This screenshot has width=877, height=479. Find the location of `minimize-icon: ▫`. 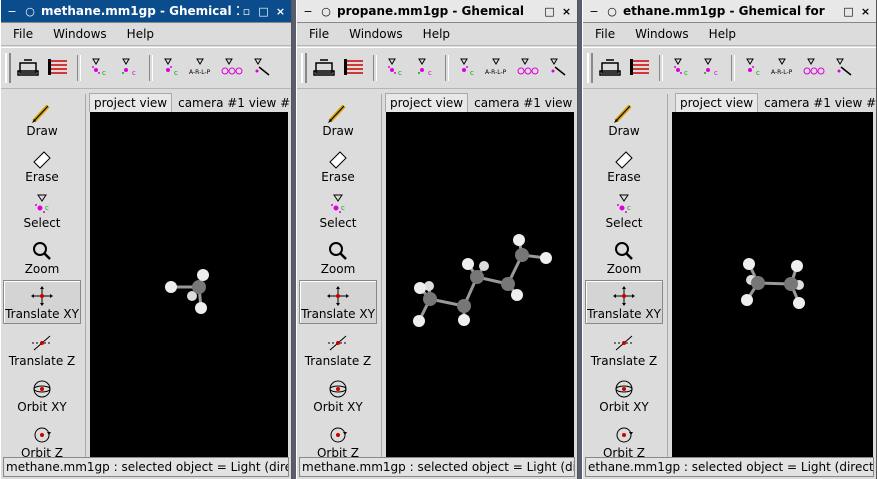

minimize-icon: ▫ is located at coordinates (246, 11).